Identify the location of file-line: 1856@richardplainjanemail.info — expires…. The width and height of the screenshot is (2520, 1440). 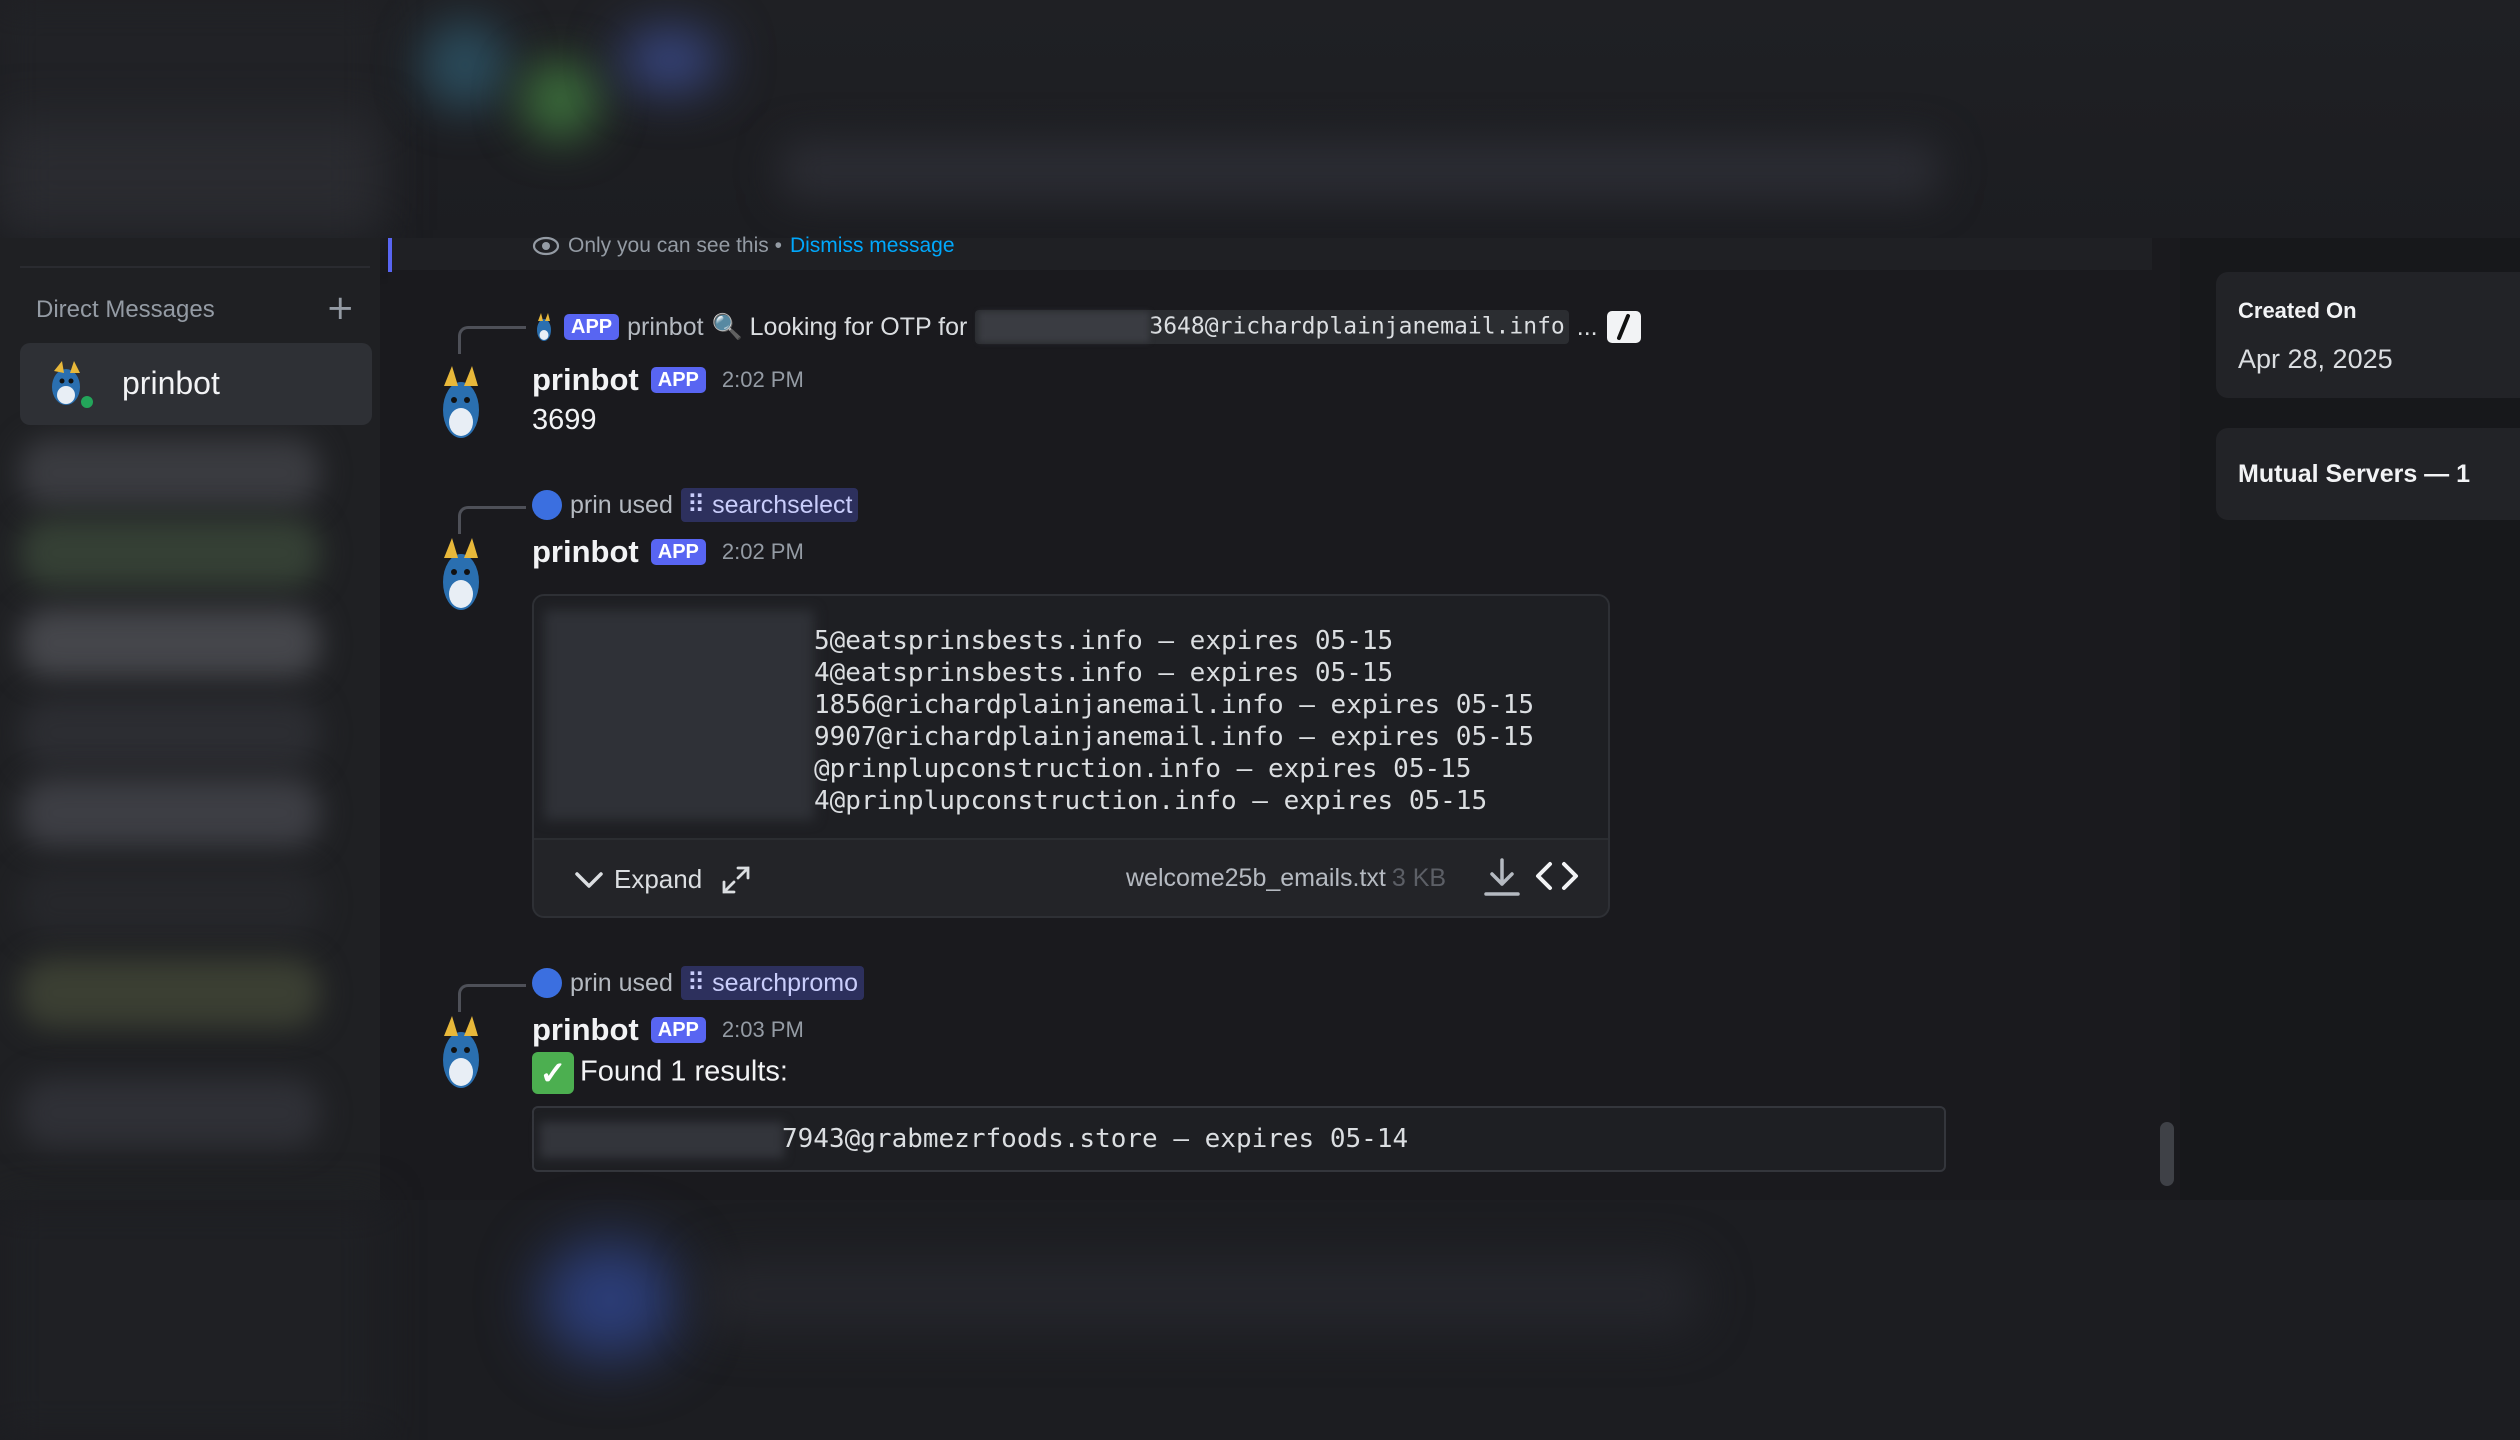
(1174, 705).